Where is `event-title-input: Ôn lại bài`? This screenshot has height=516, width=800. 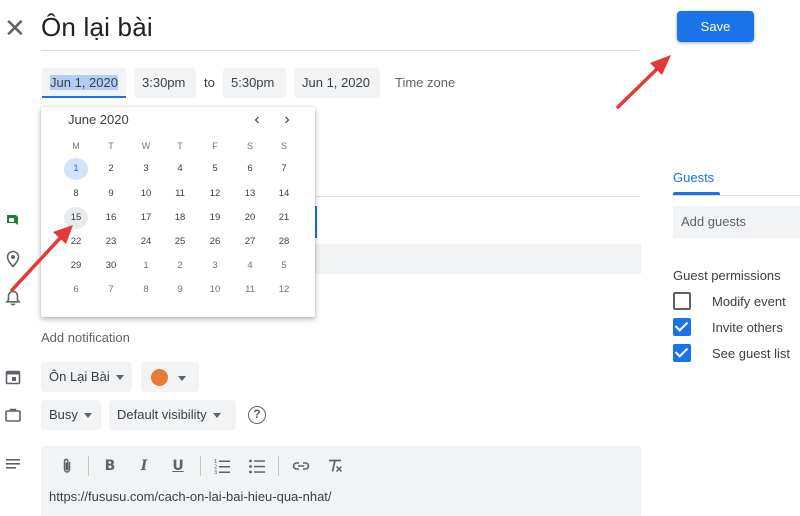 event-title-input: Ôn lại bài is located at coordinates (97, 27).